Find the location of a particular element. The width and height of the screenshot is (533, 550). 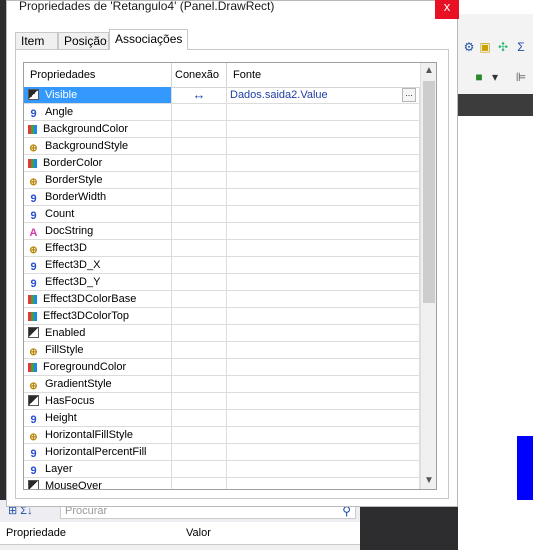

property-cell: Effect3DColorBase is located at coordinates (98, 299).